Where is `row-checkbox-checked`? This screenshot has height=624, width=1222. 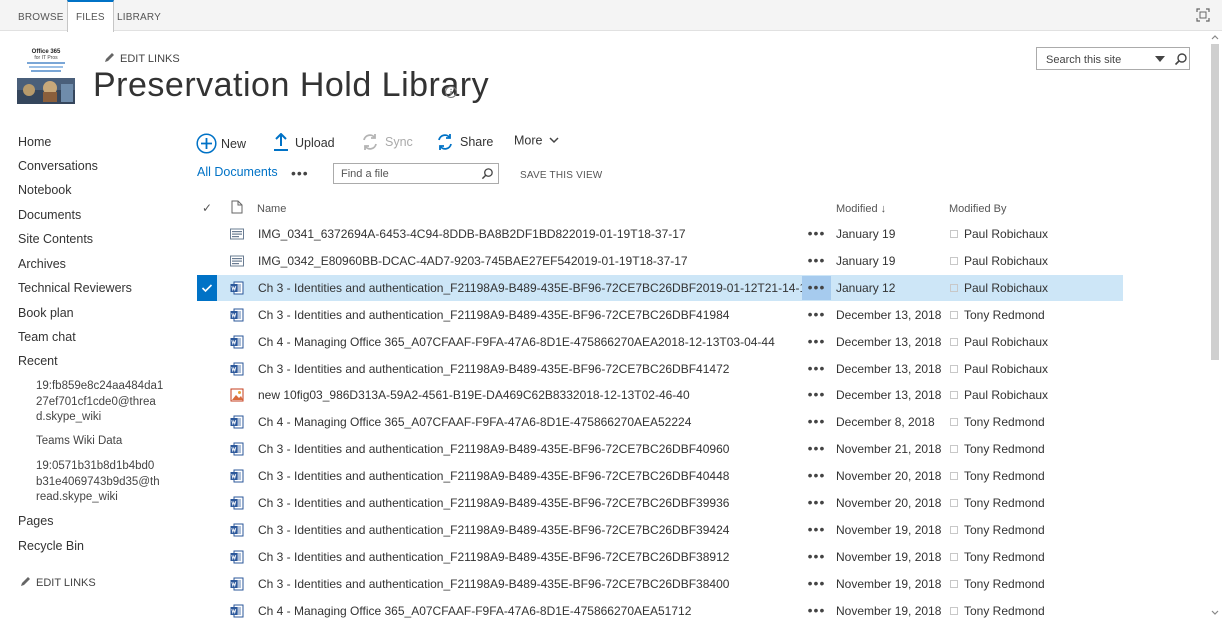
row-checkbox-checked is located at coordinates (207, 288).